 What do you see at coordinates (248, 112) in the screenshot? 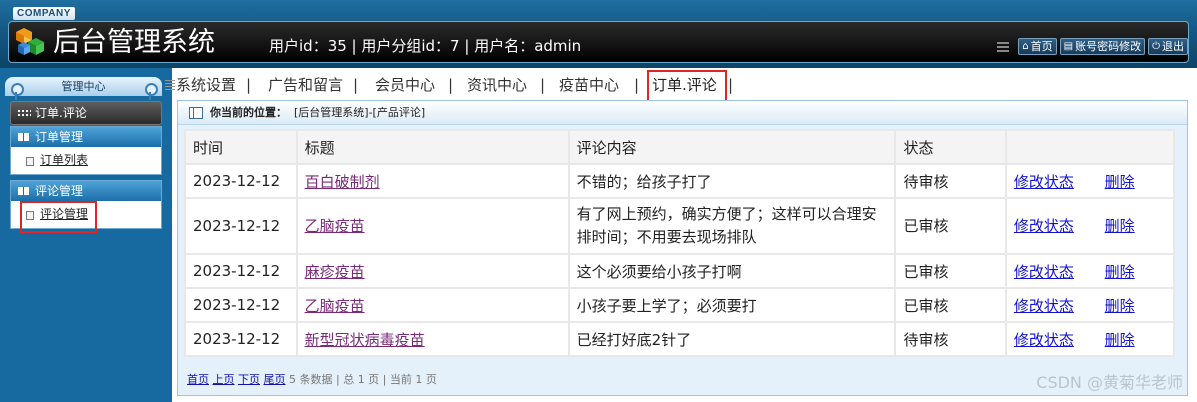
I see `breadcrumb-label: 你当前的位置：` at bounding box center [248, 112].